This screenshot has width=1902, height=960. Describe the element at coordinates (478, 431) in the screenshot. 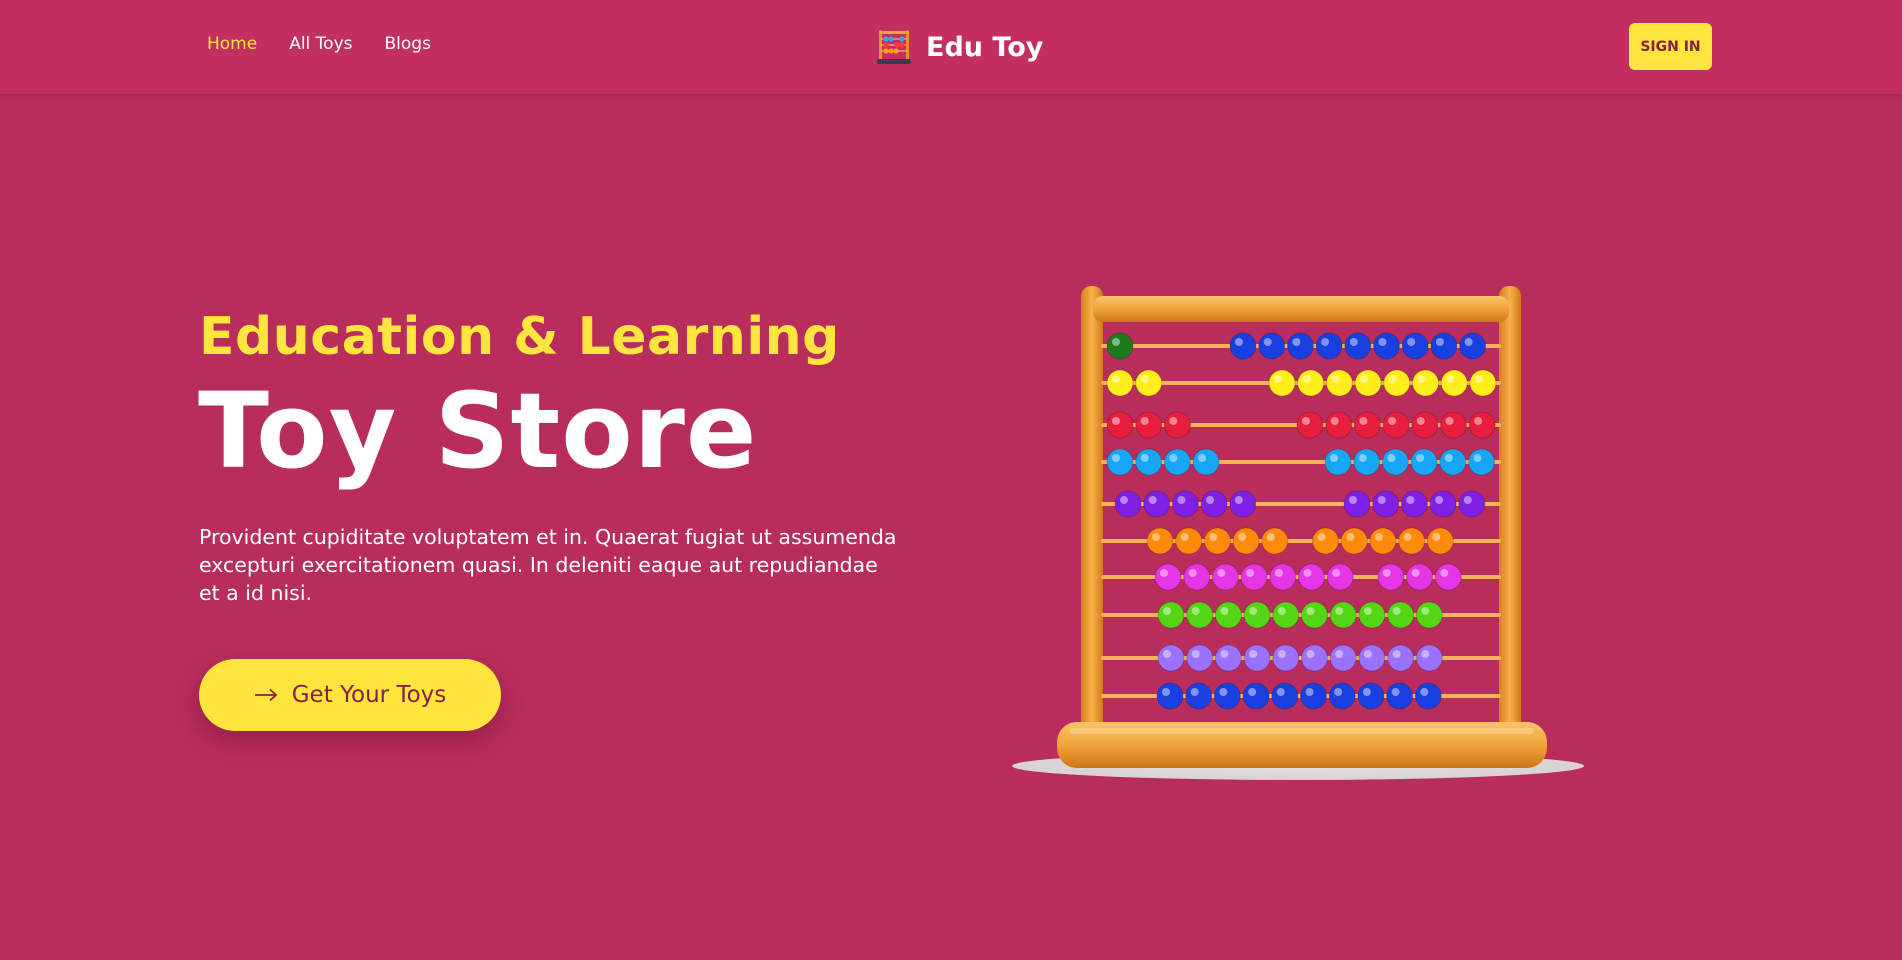

I see `hero-title: Toy Store` at that location.